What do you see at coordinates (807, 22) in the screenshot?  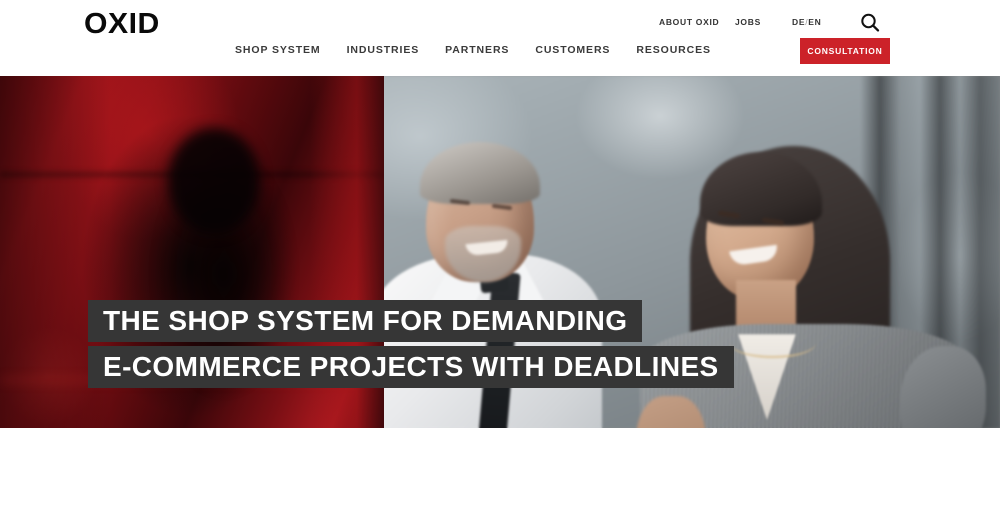 I see `language-switcher: DE/EN` at bounding box center [807, 22].